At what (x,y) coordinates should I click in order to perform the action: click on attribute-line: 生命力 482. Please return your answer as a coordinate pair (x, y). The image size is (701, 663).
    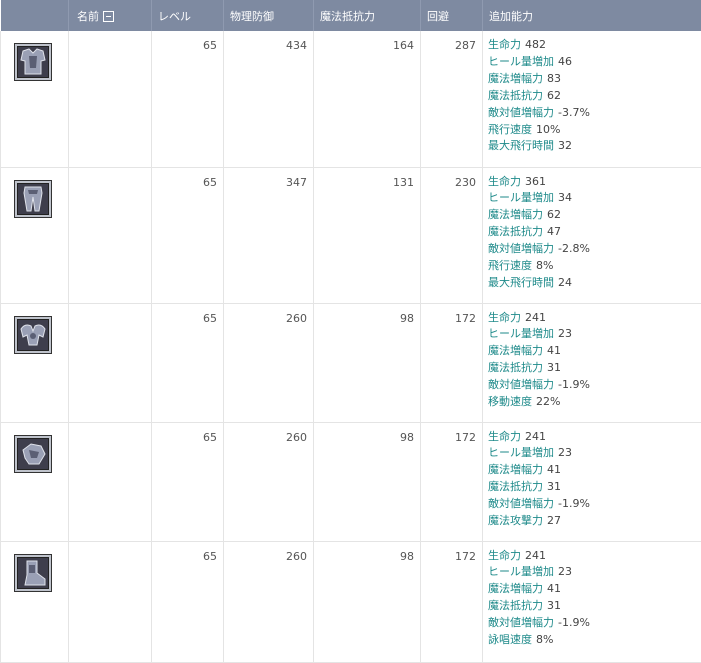
    Looking at the image, I should click on (594, 45).